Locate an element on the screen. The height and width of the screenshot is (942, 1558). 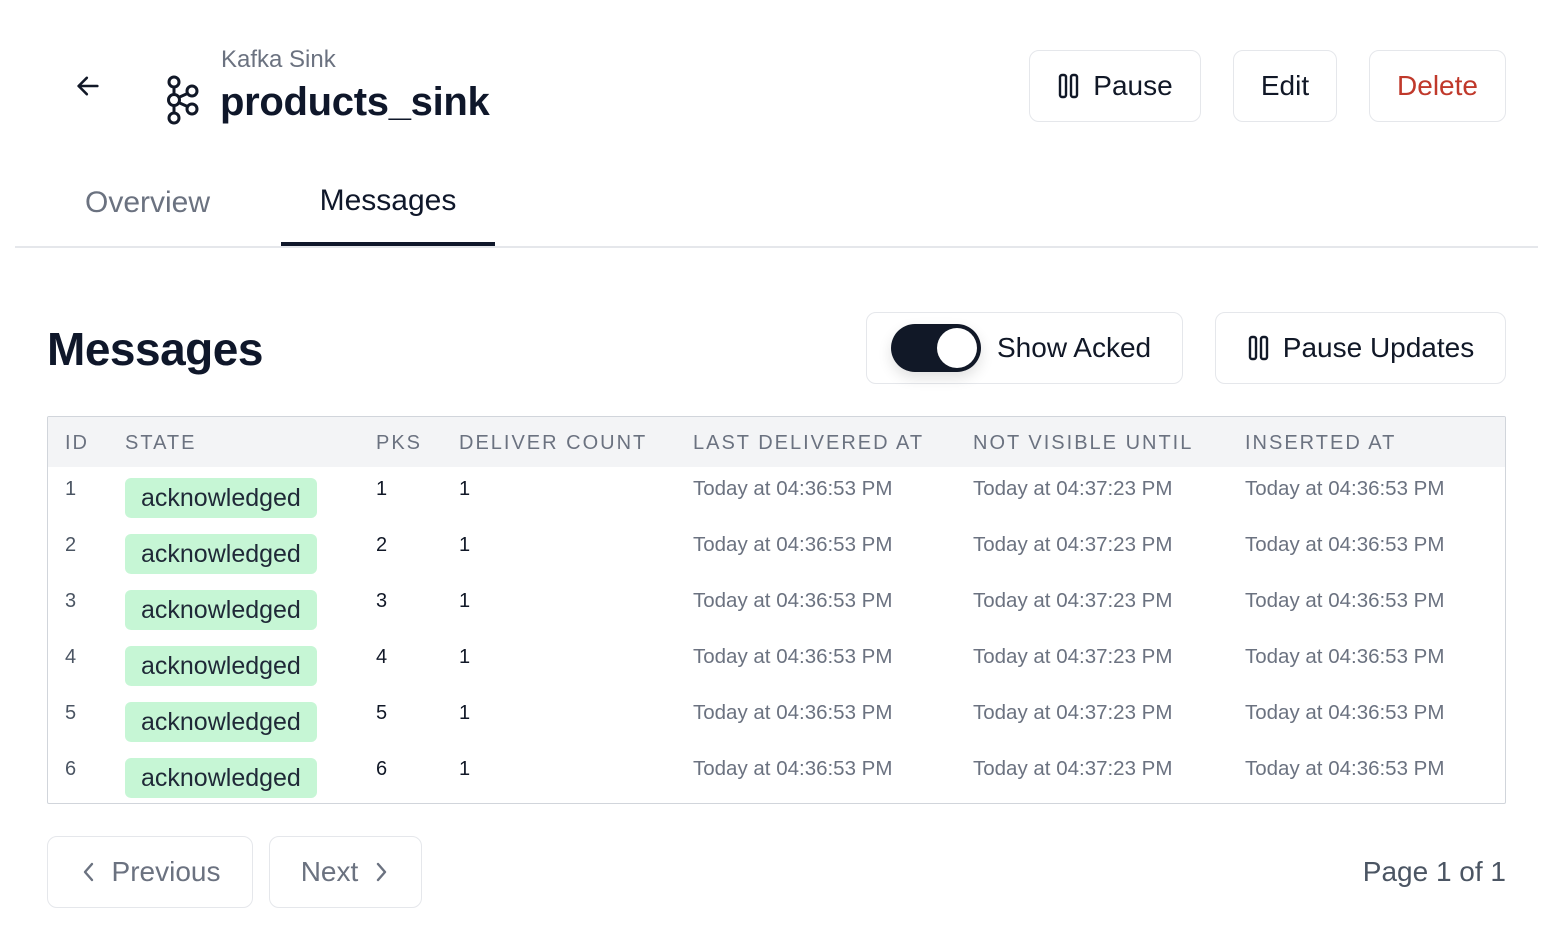
pause-updates-button: Pause Updates is located at coordinates (1360, 348).